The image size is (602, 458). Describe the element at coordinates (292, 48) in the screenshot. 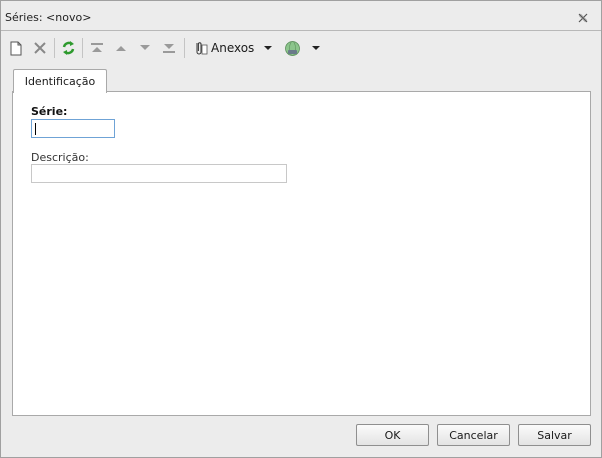

I see `globe-icon` at that location.